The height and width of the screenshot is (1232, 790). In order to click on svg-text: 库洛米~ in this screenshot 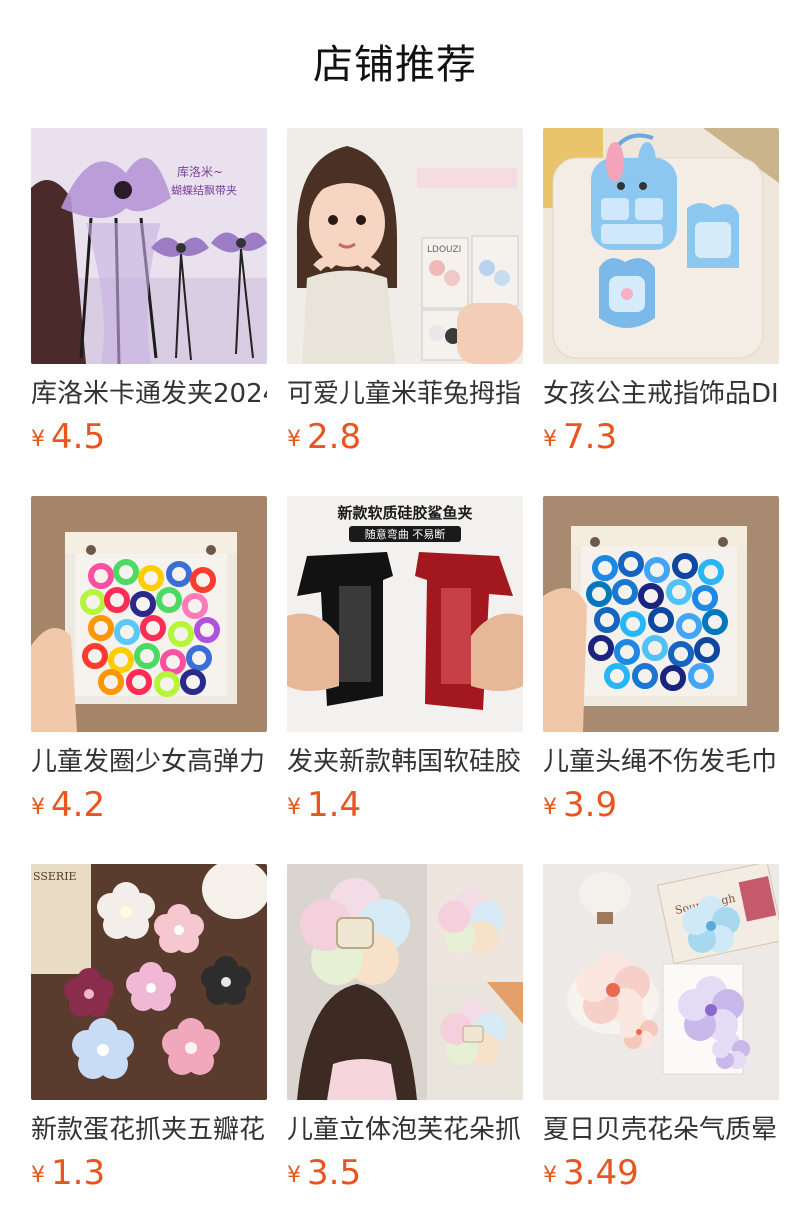, I will do `click(200, 171)`.